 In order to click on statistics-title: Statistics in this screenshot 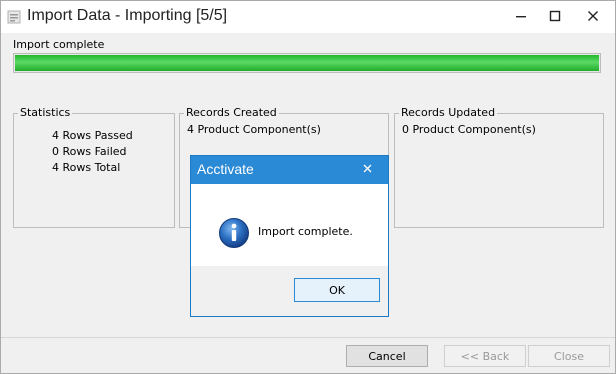, I will do `click(45, 112)`.